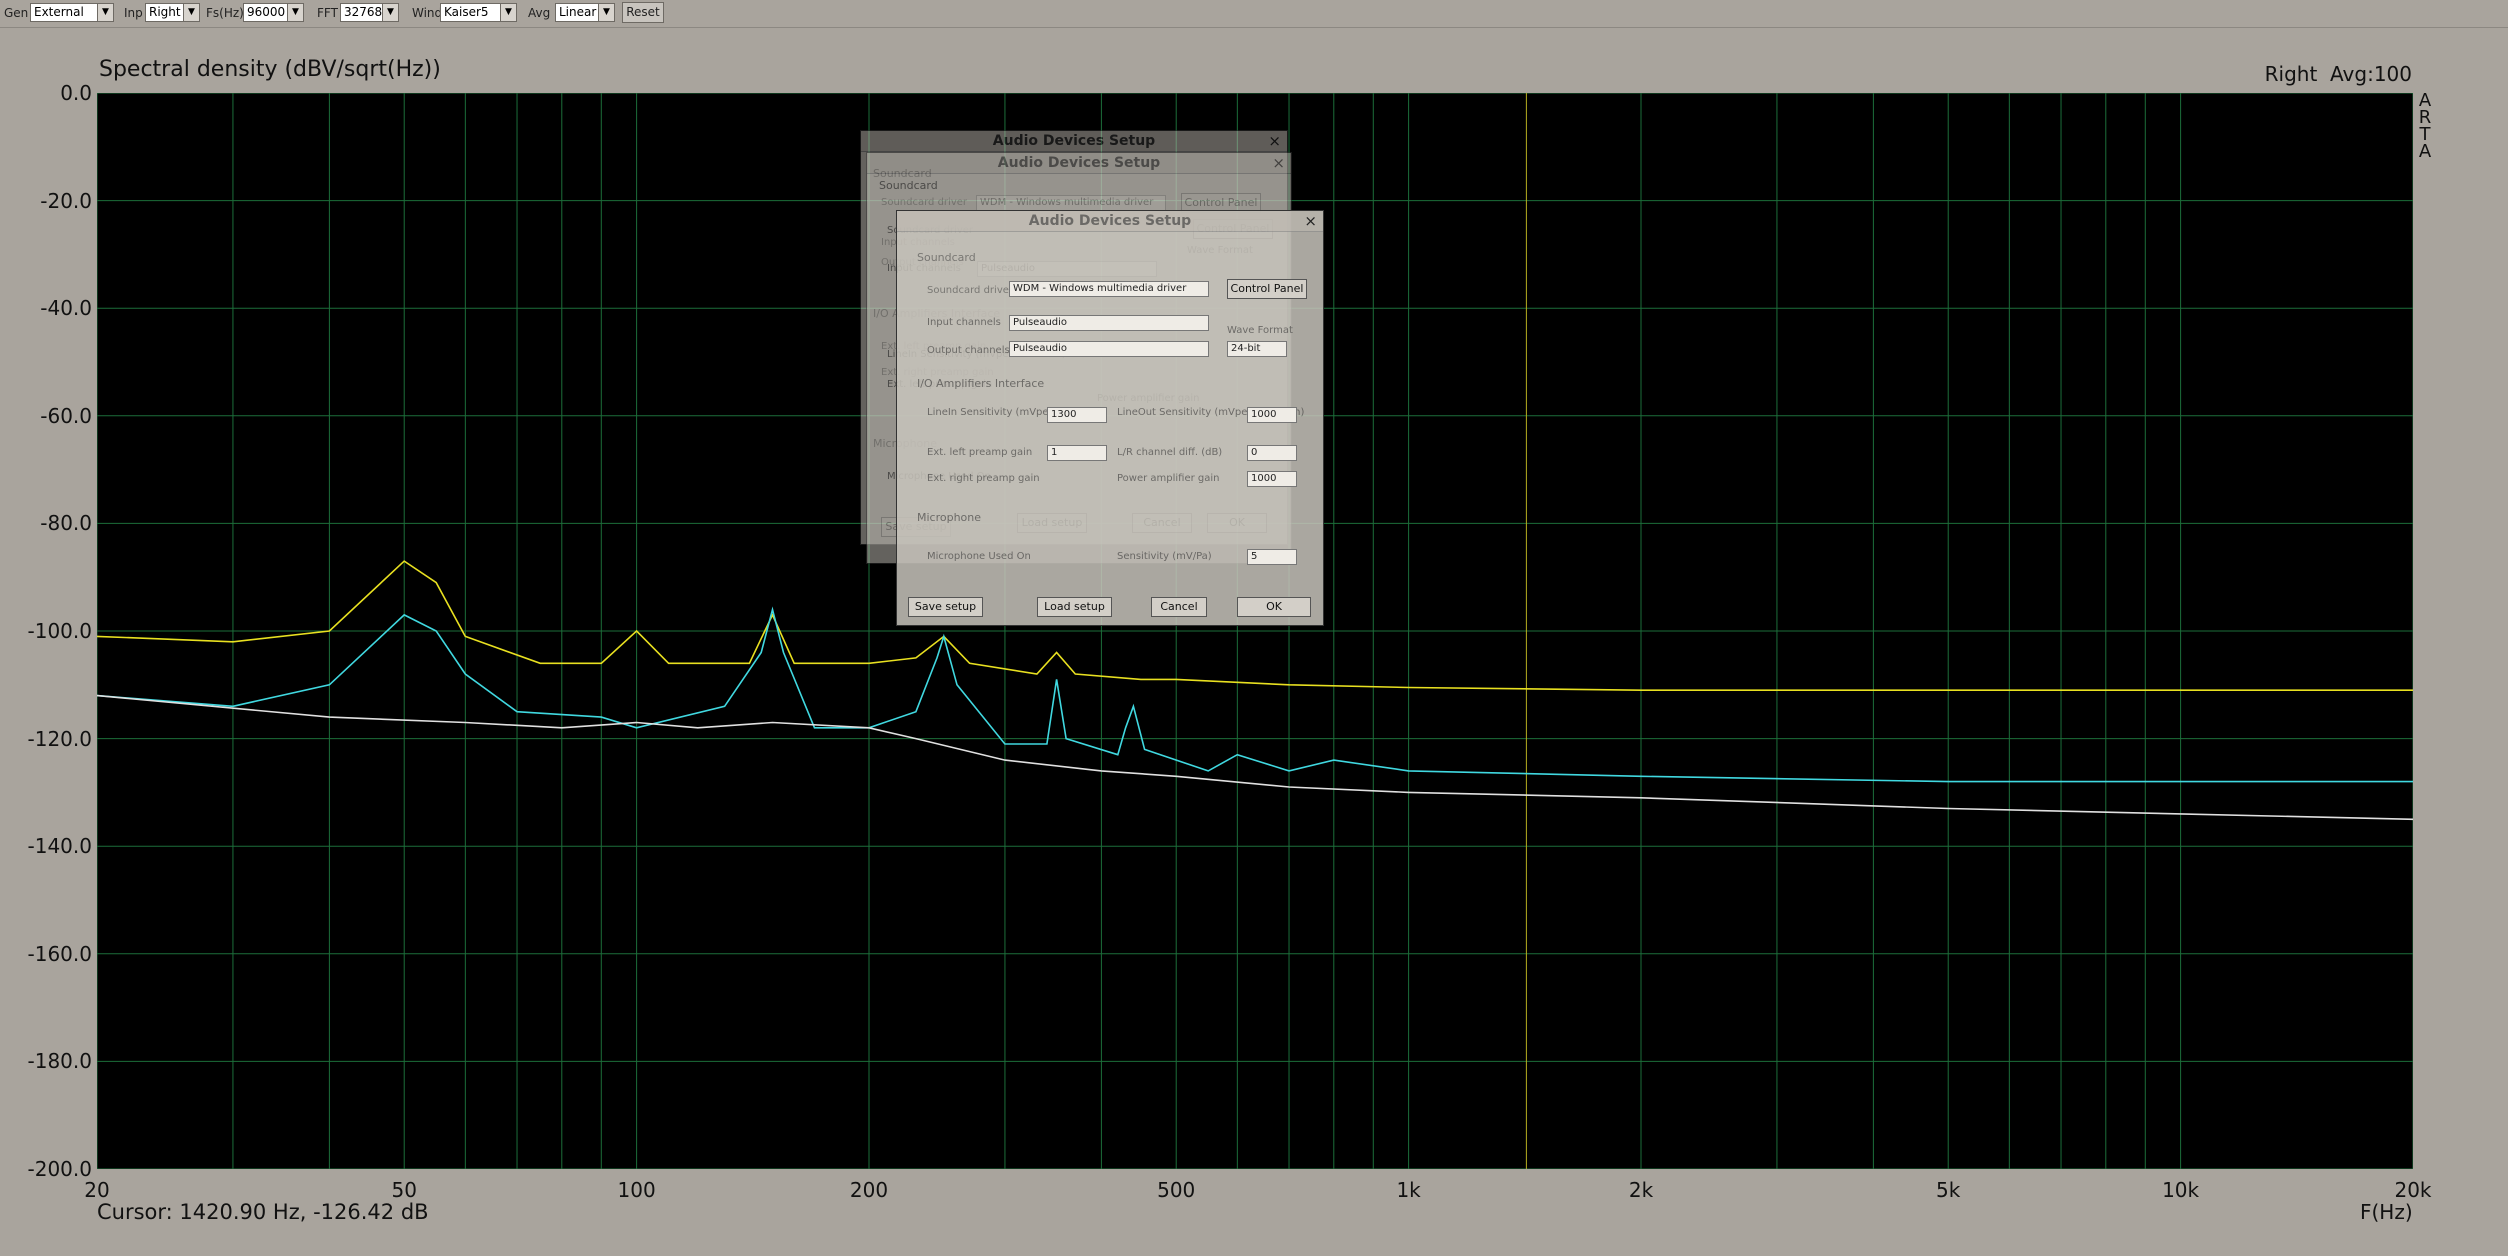 This screenshot has height=1256, width=2508. I want to click on gen-label: Gen, so click(16, 13).